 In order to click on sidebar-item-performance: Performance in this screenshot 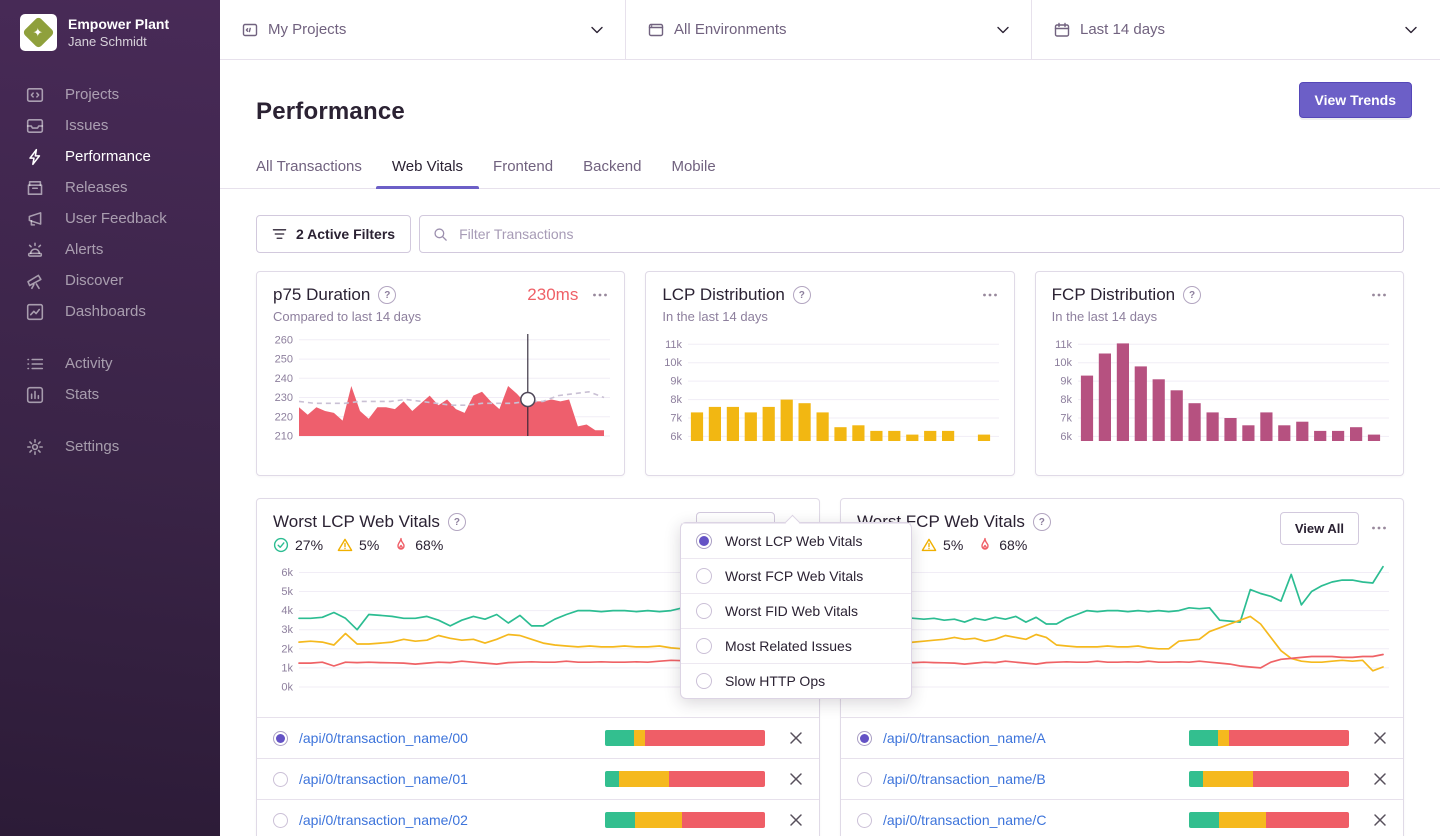, I will do `click(110, 156)`.